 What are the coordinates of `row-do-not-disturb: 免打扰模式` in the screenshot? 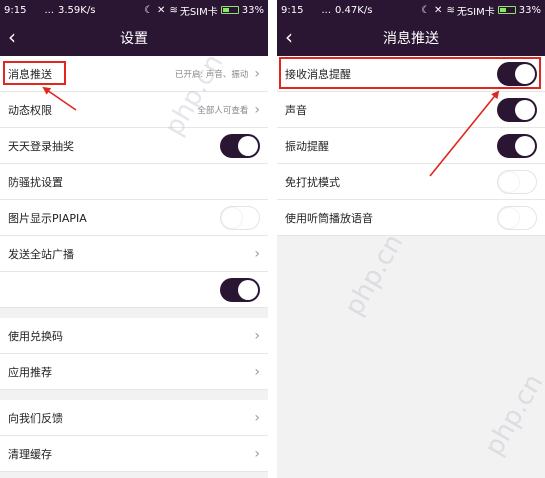 It's located at (411, 182).